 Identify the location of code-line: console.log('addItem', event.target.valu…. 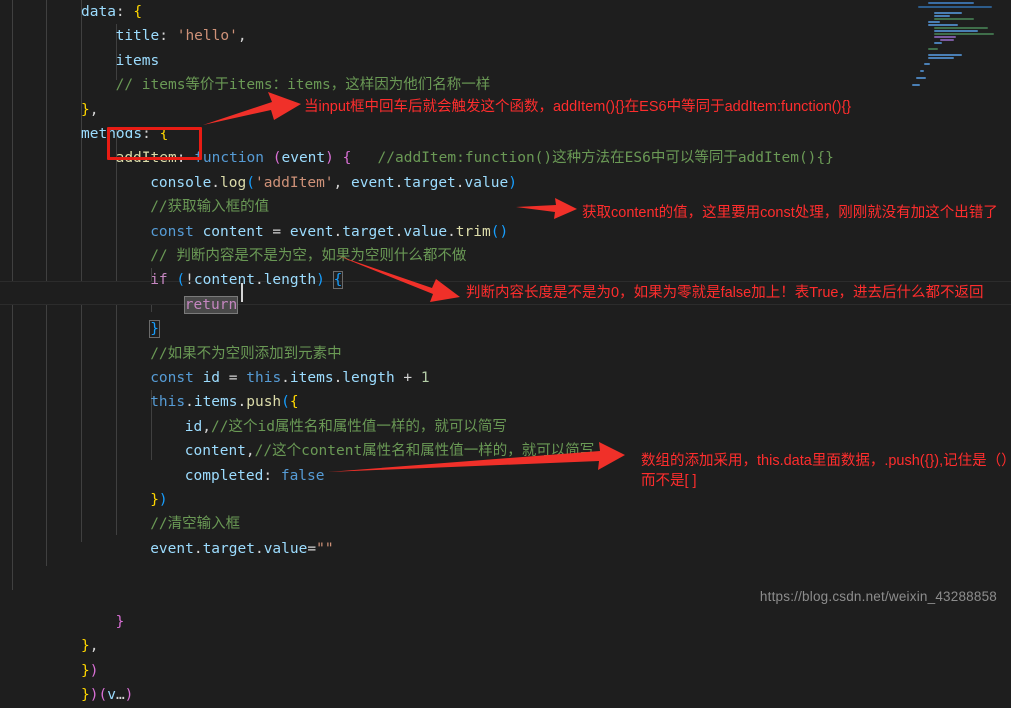
(333, 183).